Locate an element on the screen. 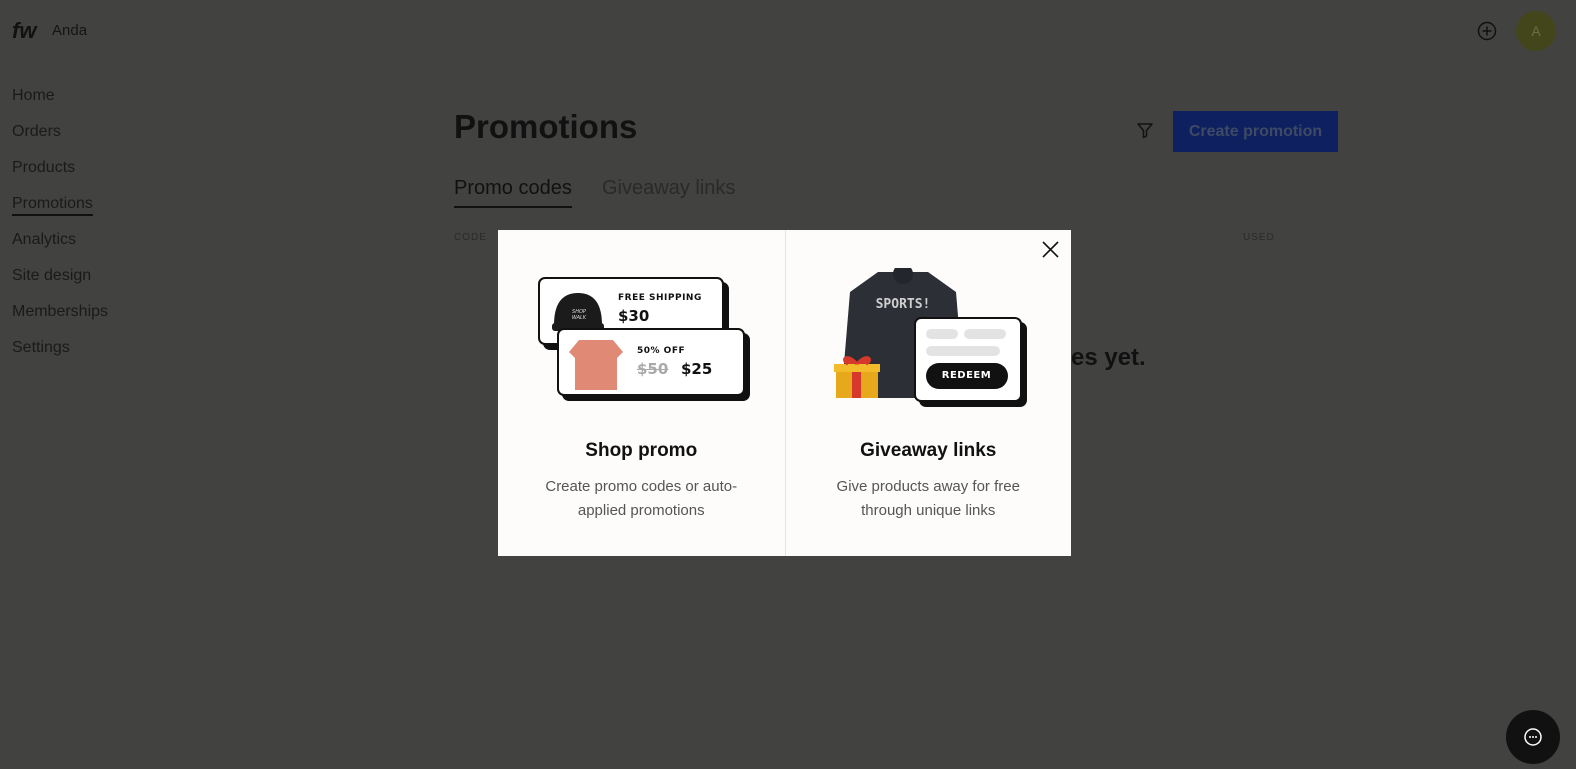 The width and height of the screenshot is (1576, 769). sidebar-item-memberships: Memberships is located at coordinates (60, 320).